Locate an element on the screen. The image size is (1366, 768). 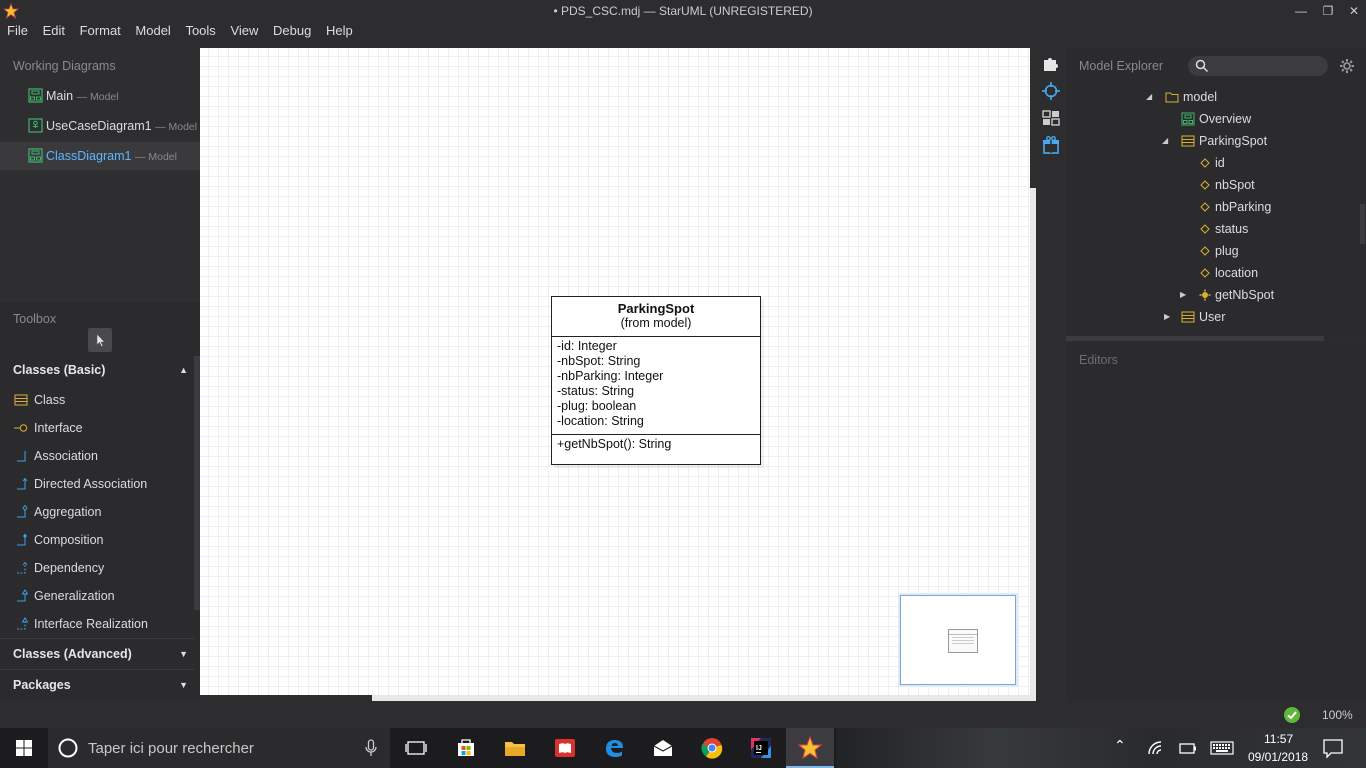
tool-label: Association is located at coordinates (66, 456).